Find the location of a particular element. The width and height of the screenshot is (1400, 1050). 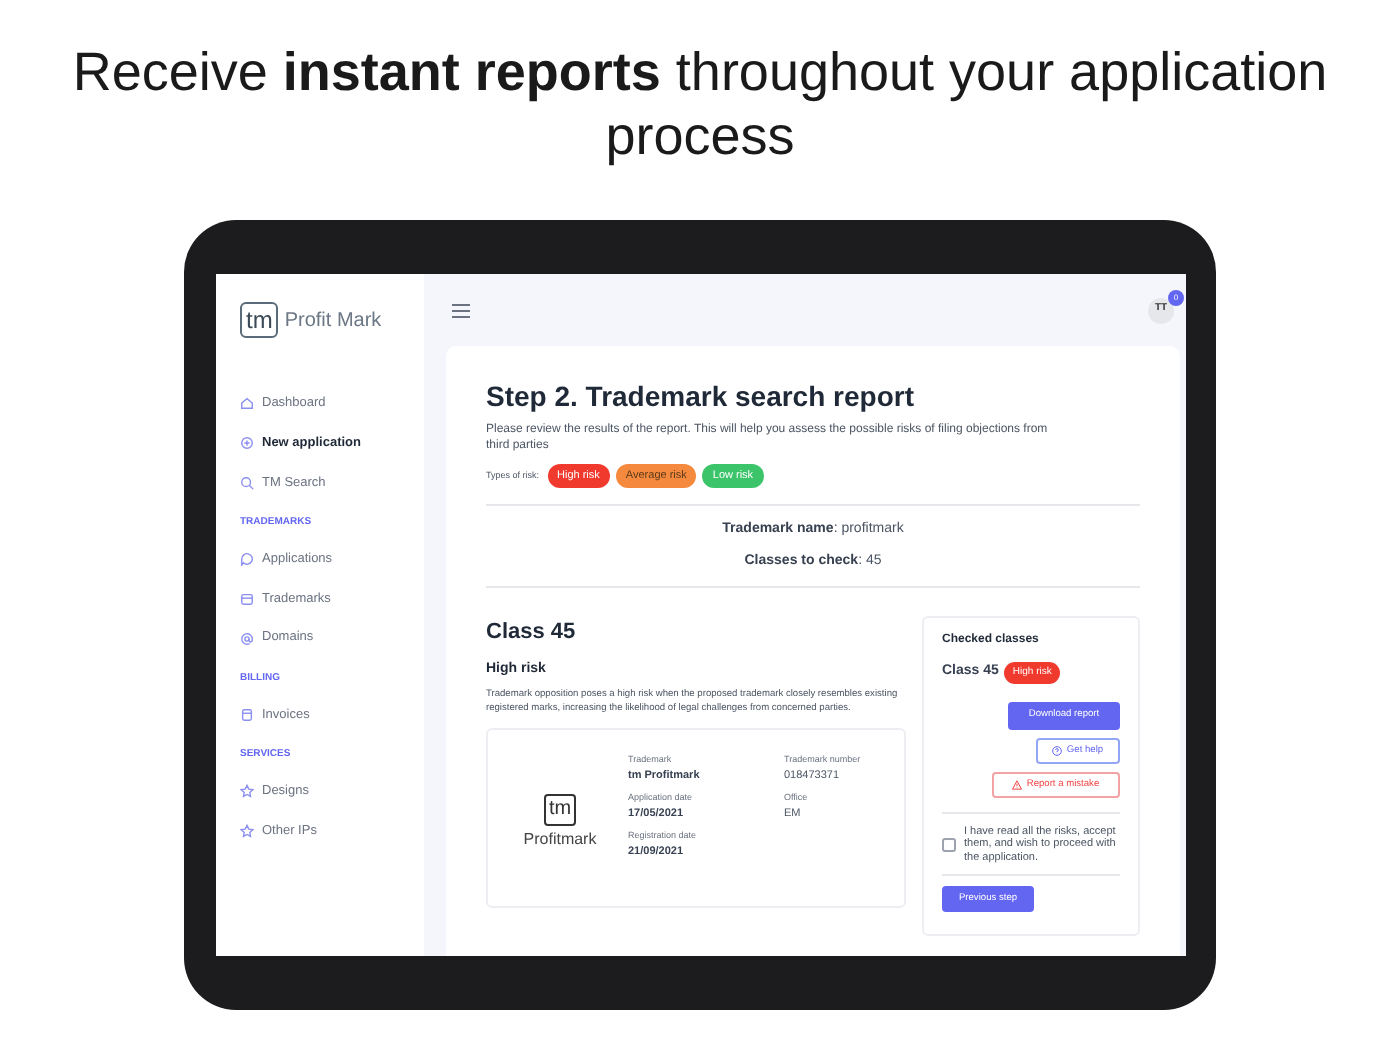

logo-mark: tm is located at coordinates (259, 320).